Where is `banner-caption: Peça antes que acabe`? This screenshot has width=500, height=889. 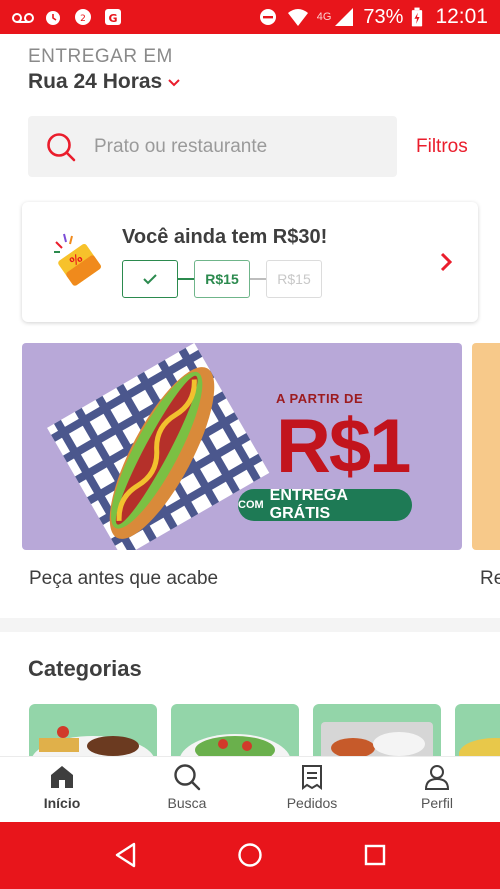
banner-caption: Peça antes que acabe is located at coordinates (124, 578).